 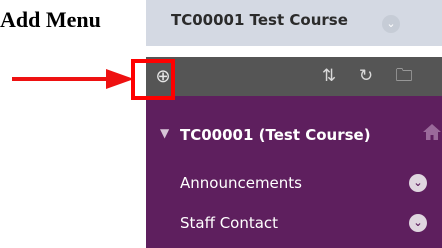 I want to click on course-menu-title: TC00001 (Test Course), so click(x=275, y=135).